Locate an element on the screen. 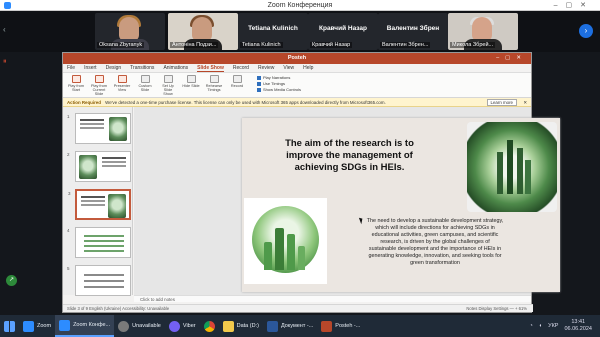 The image size is (600, 337). city-dome-shape is located at coordinates (285, 239).